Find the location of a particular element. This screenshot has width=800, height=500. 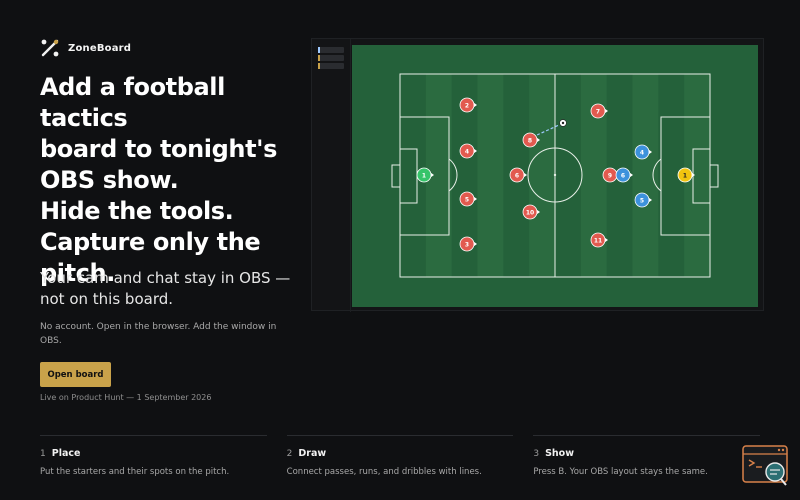

step-number: 1 is located at coordinates (43, 454).